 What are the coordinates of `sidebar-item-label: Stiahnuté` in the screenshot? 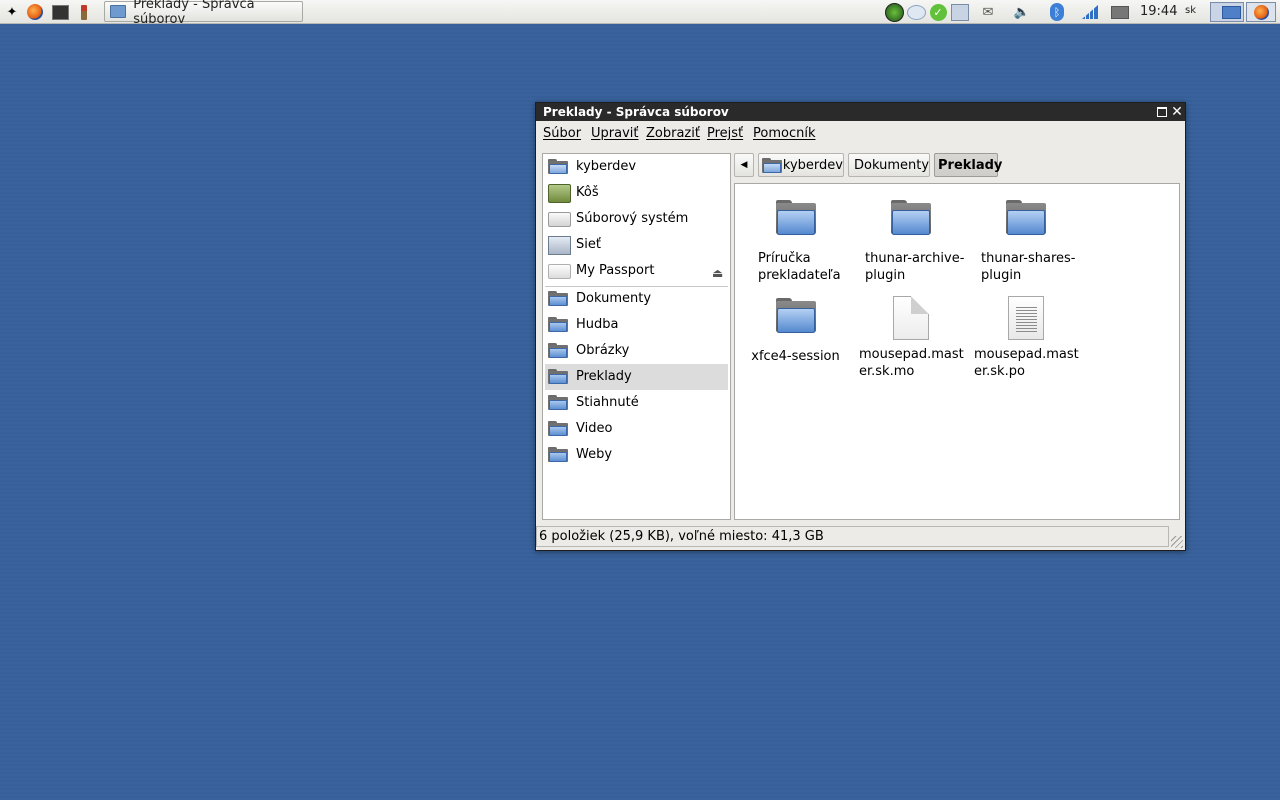 It's located at (607, 402).